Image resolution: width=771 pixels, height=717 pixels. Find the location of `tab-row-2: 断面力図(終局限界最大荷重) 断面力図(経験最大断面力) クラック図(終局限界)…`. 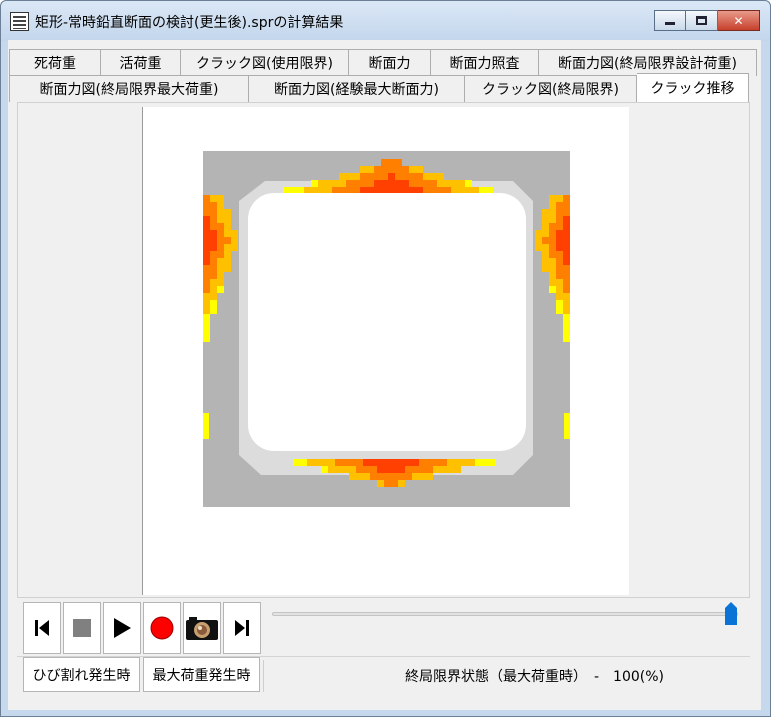

tab-row-2: 断面力図(終局限界最大荷重) 断面力図(経験最大断面力) クラック図(終局限界)… is located at coordinates (379, 87).